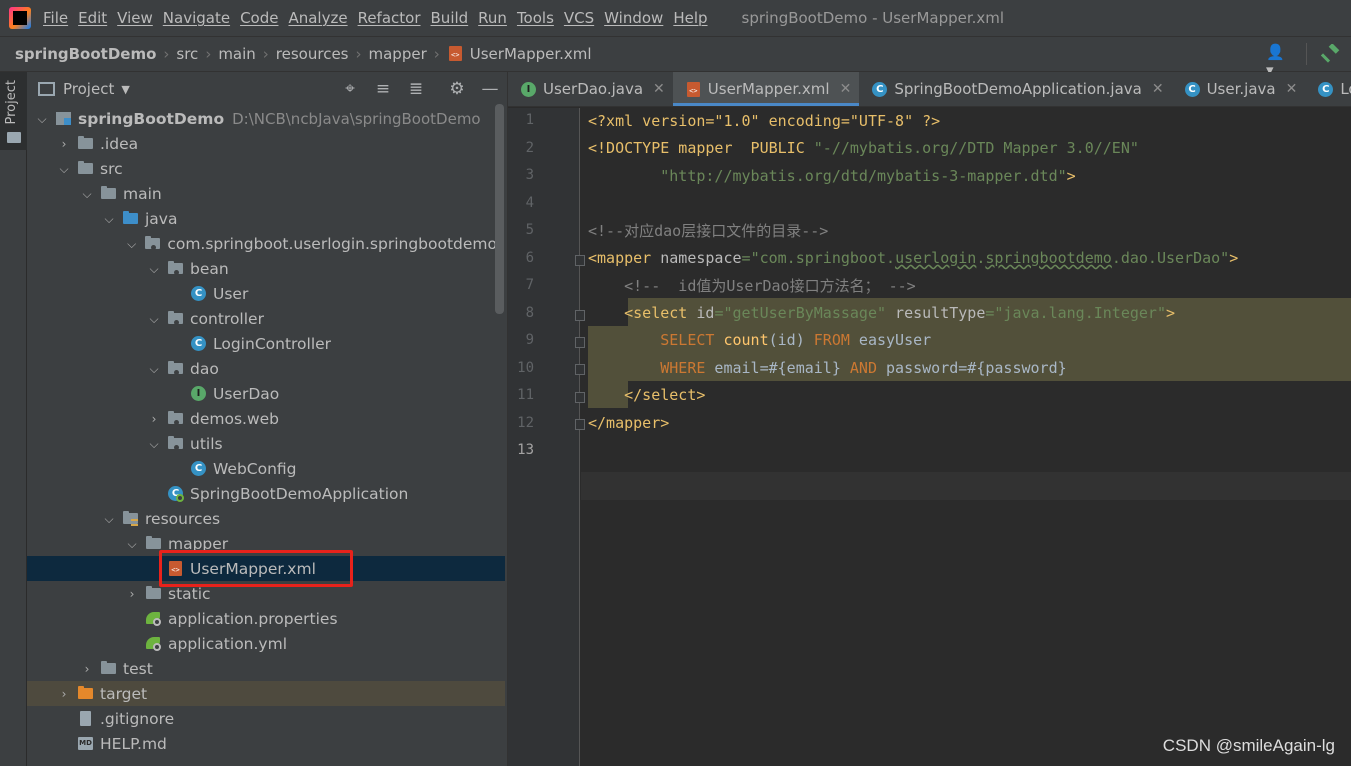  What do you see at coordinates (1239, 89) in the screenshot?
I see `tab-user-java: C User.java ✕` at bounding box center [1239, 89].